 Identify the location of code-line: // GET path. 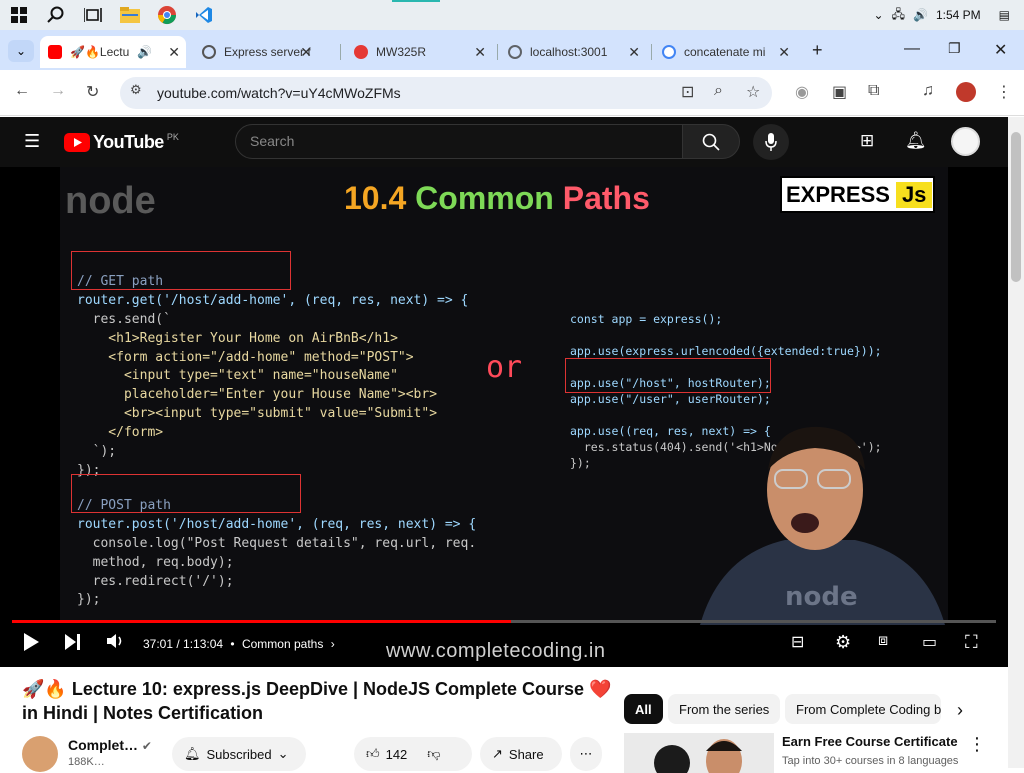
(120, 281).